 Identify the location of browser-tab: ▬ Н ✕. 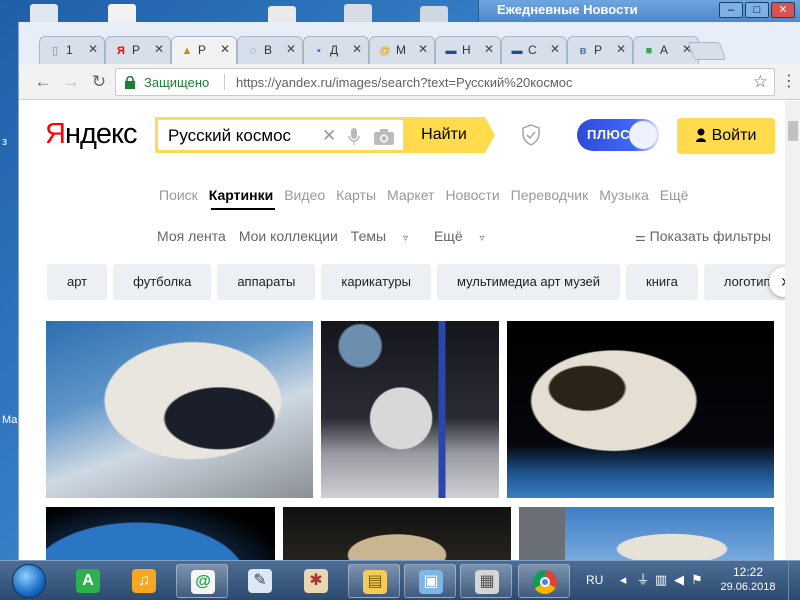
(468, 50).